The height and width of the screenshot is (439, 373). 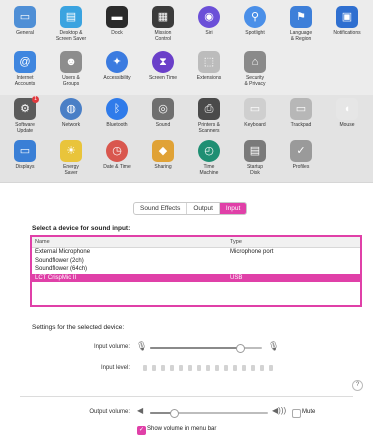 I want to click on pref-pane-label: Language & Region, so click(x=301, y=36).